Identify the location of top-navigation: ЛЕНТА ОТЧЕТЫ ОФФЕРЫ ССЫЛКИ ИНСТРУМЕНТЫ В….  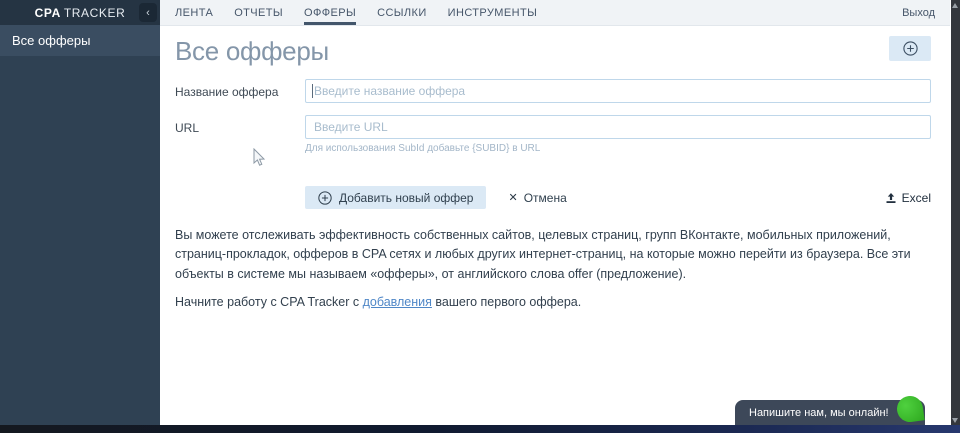
(555, 13).